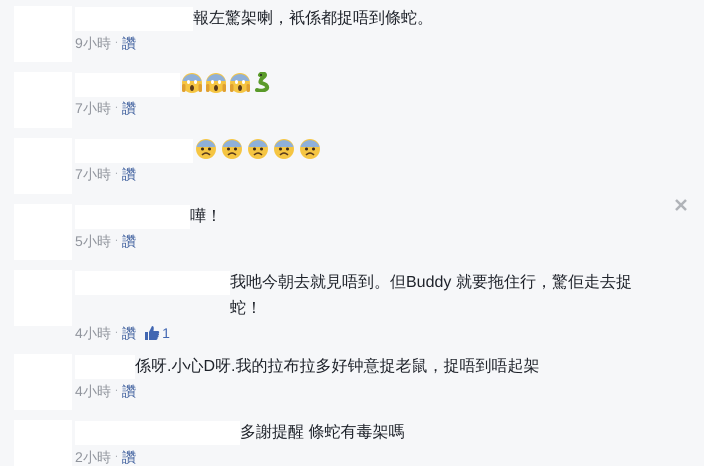 The image size is (704, 466). What do you see at coordinates (681, 205) in the screenshot?
I see `close-button` at bounding box center [681, 205].